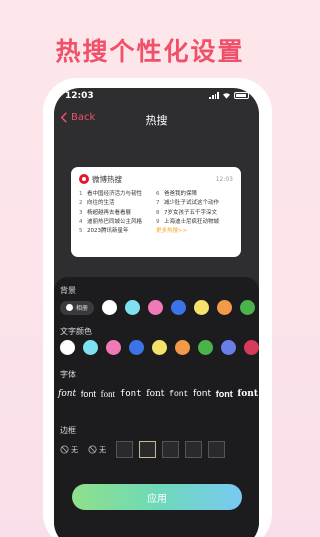 Image resolution: width=320 pixels, height=537 pixels. I want to click on hot-item-rank: 5, so click(81, 231).